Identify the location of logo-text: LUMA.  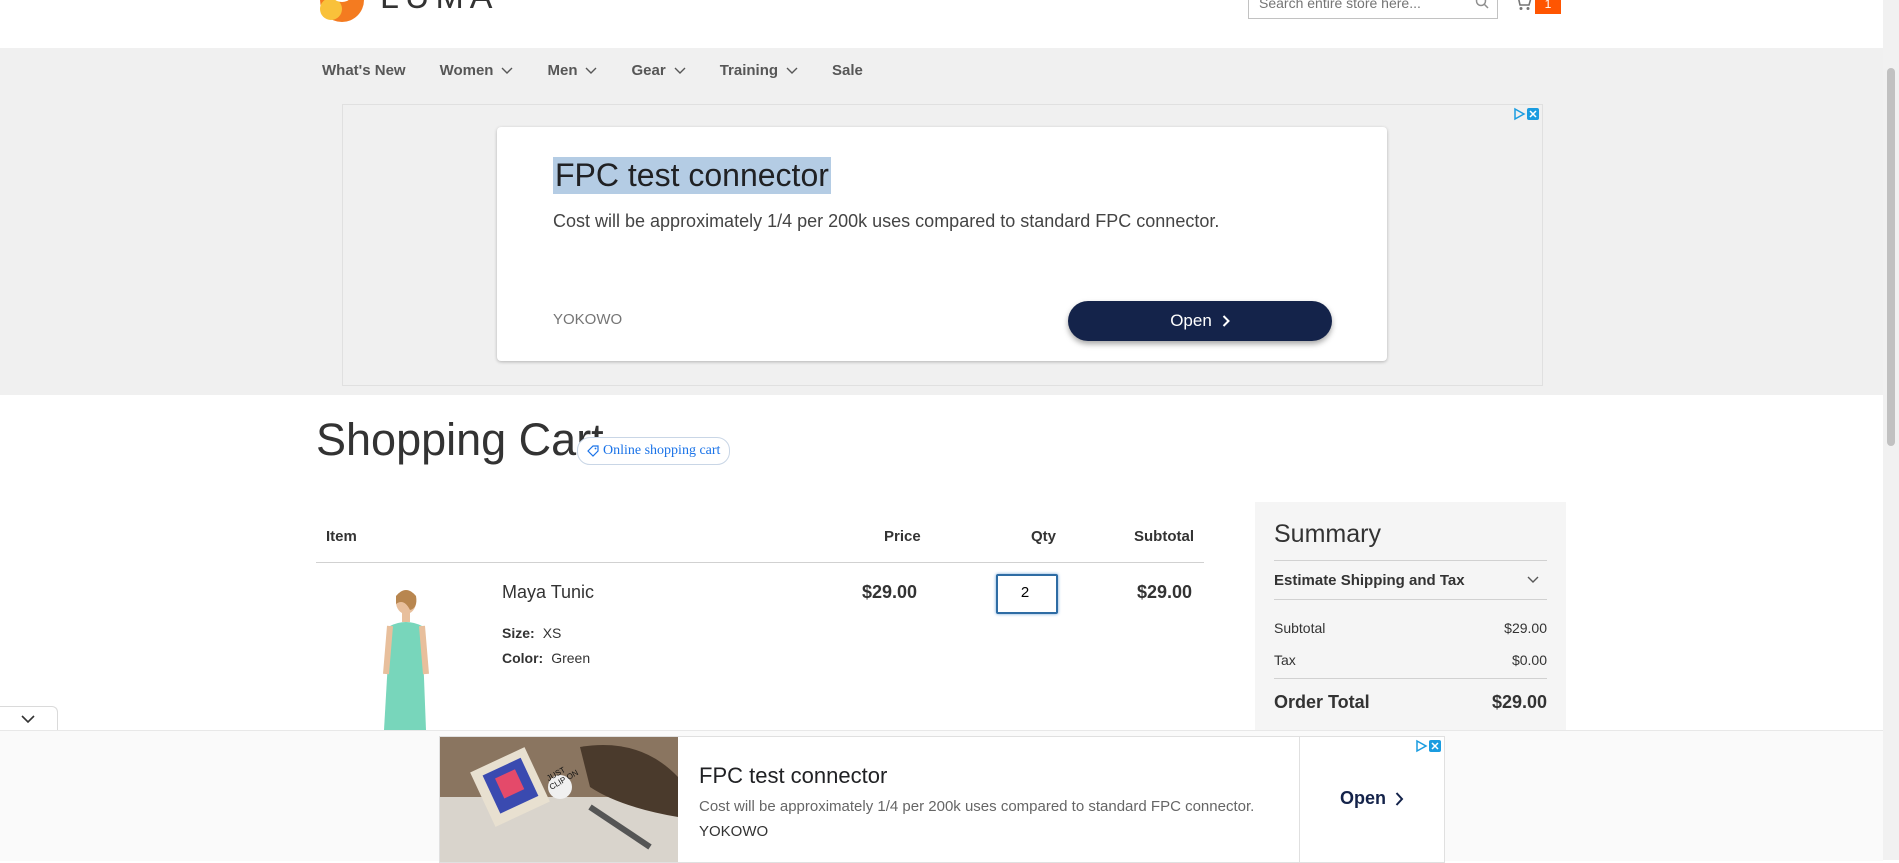
(439, 8).